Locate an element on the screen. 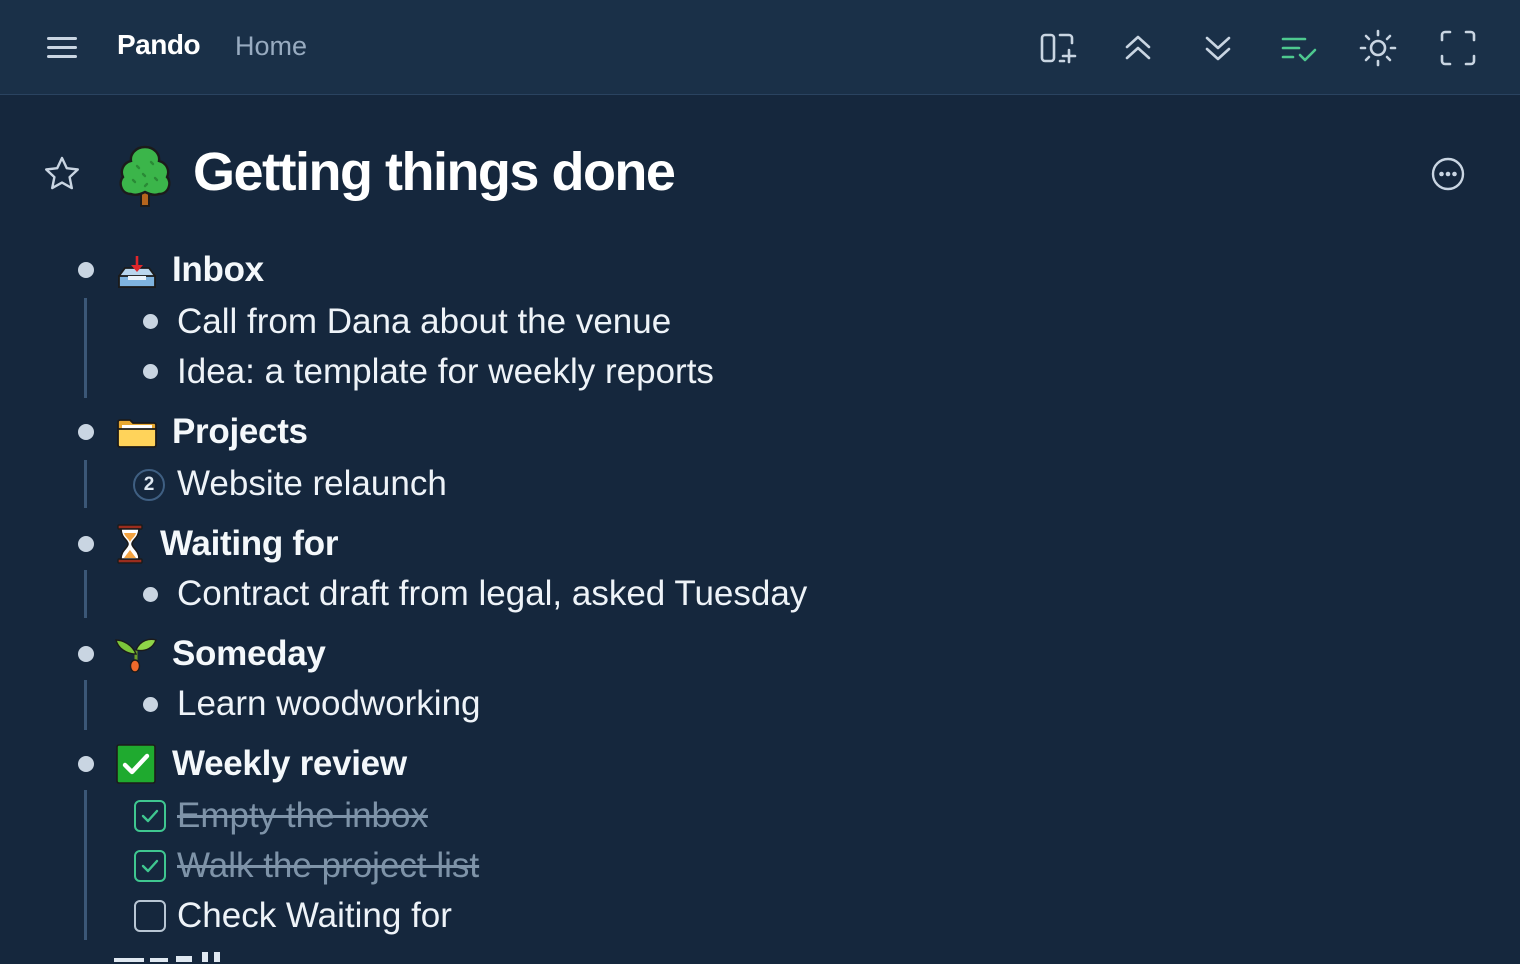 This screenshot has height=964, width=1520. page-menu-button is located at coordinates (1448, 174).